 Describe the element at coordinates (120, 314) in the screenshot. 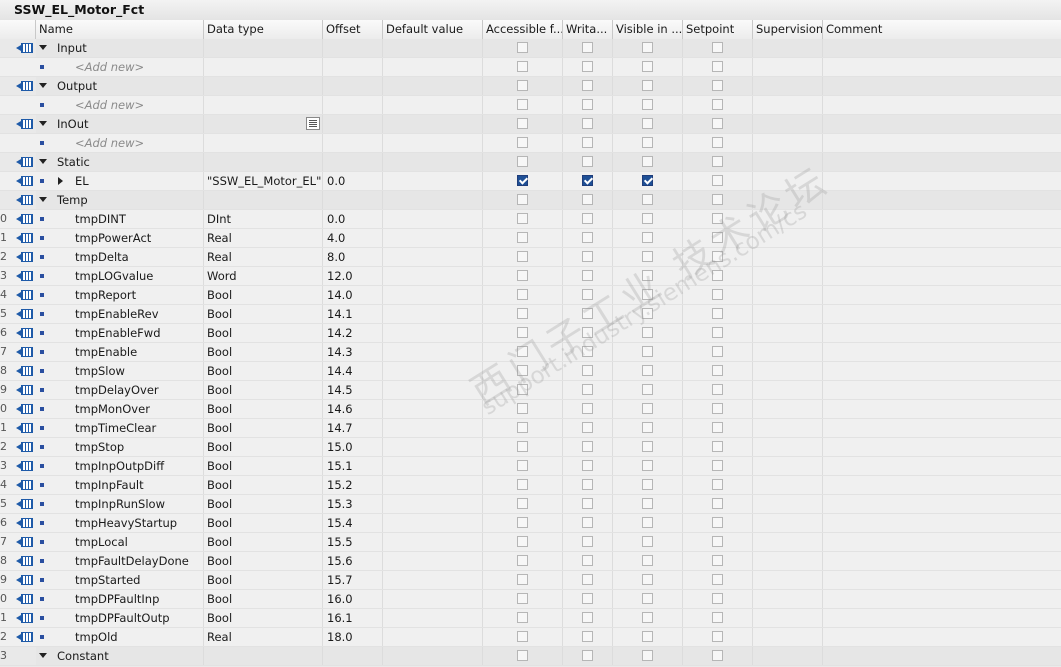

I see `name-cell: tmpEnableRev` at that location.